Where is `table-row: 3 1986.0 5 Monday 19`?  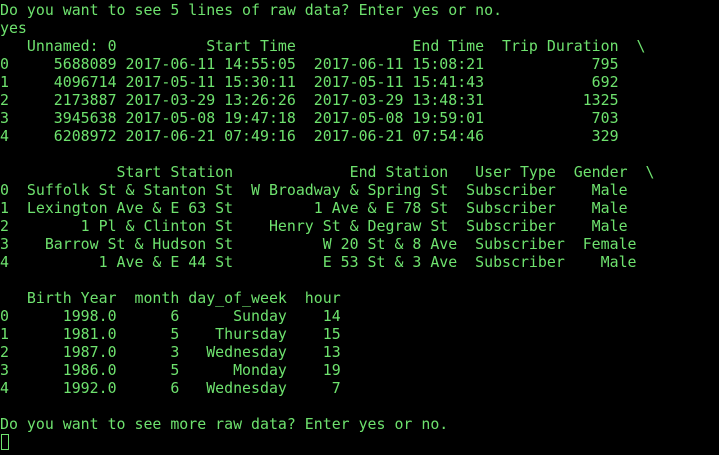 table-row: 3 1986.0 5 Monday 19 is located at coordinates (170, 370).